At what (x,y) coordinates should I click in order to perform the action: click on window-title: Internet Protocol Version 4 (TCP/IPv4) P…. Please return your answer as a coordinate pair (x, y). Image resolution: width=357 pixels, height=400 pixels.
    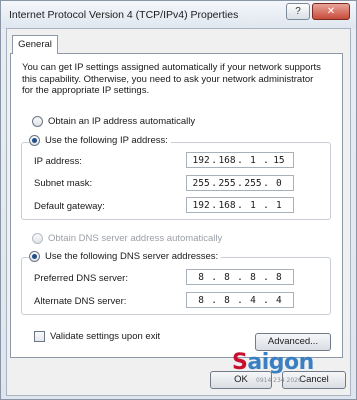
    Looking at the image, I should click on (124, 15).